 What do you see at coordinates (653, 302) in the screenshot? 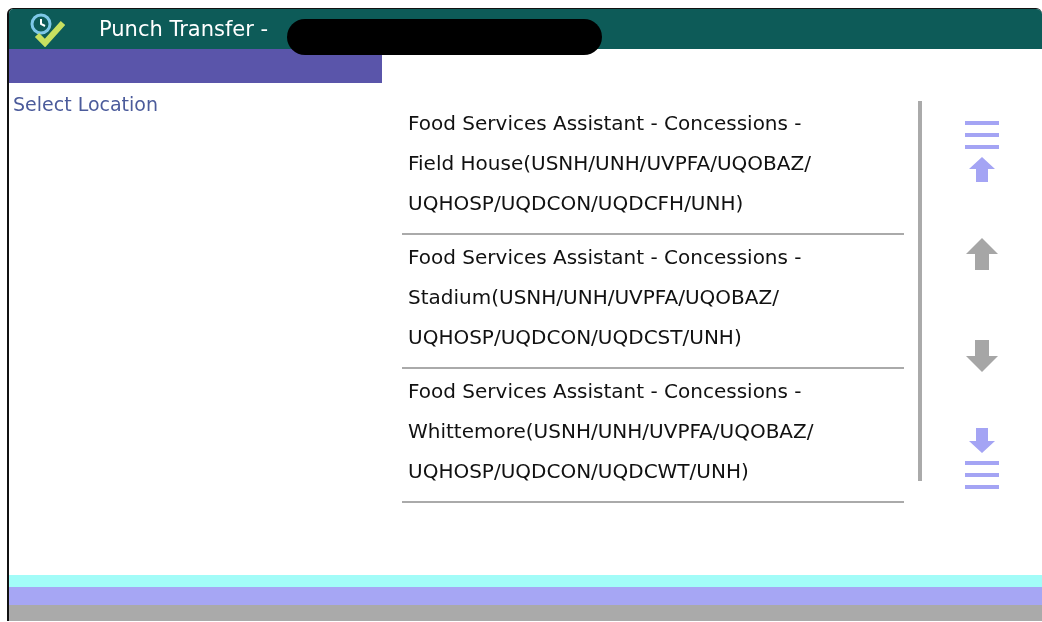
I see `location-item: Food Services Assistant - Concessions - Stadium(USNH/UNH/UVPFA/UQOBAZ/ UQHOSP/UQDCON/UQDCST/UNH)` at bounding box center [653, 302].